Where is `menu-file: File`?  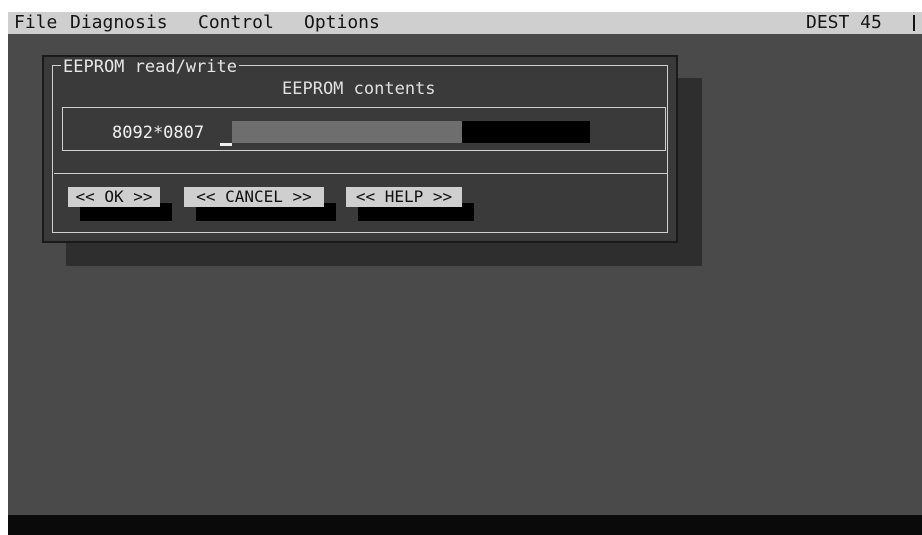
menu-file: File is located at coordinates (35, 23).